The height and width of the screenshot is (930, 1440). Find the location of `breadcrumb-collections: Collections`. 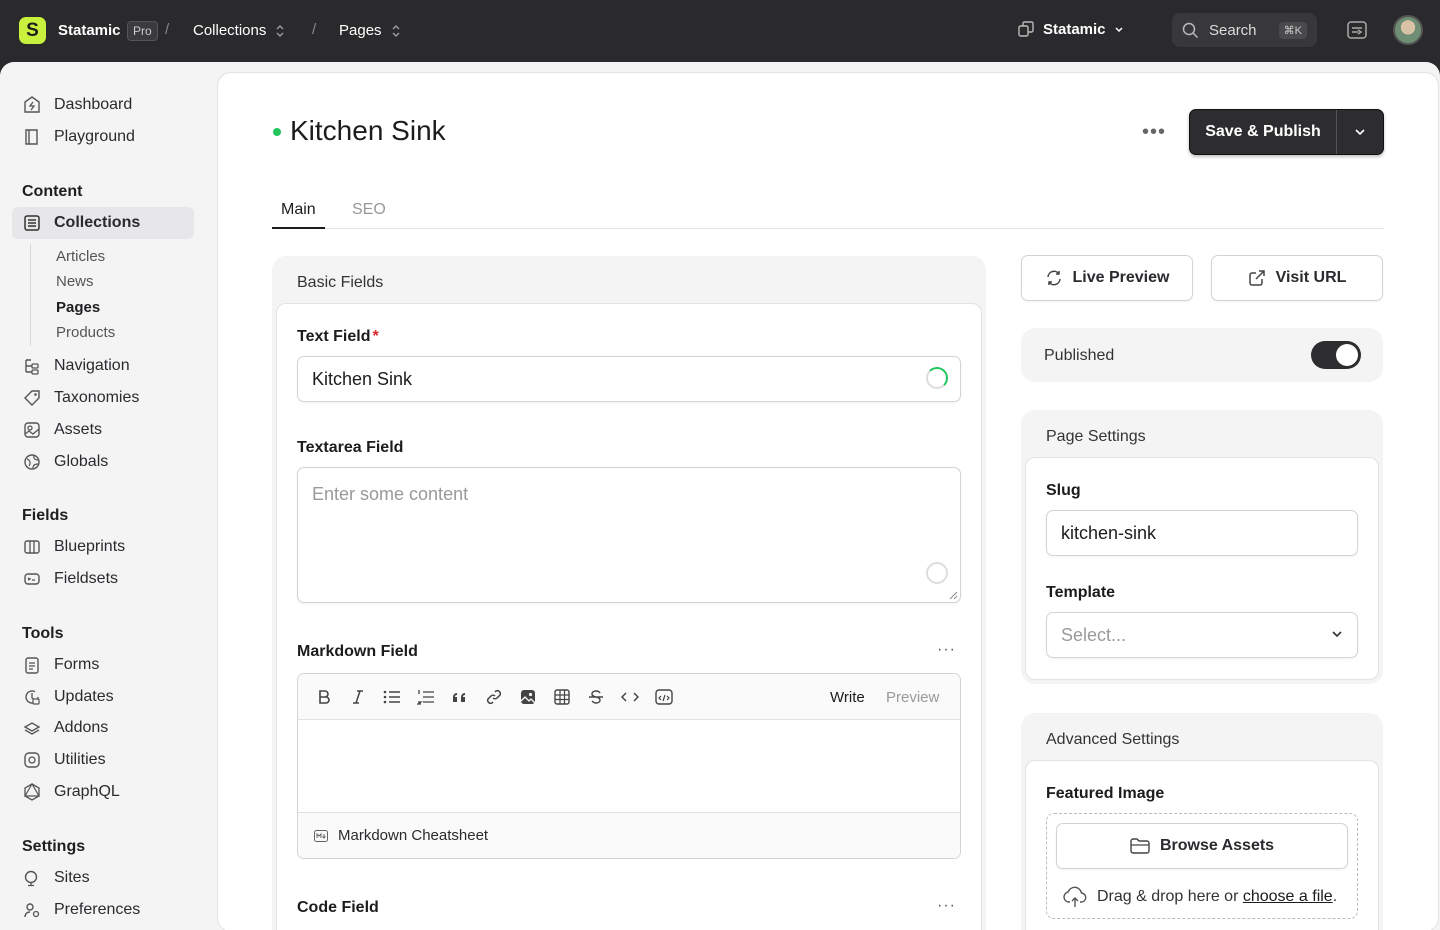

breadcrumb-collections: Collections is located at coordinates (239, 30).